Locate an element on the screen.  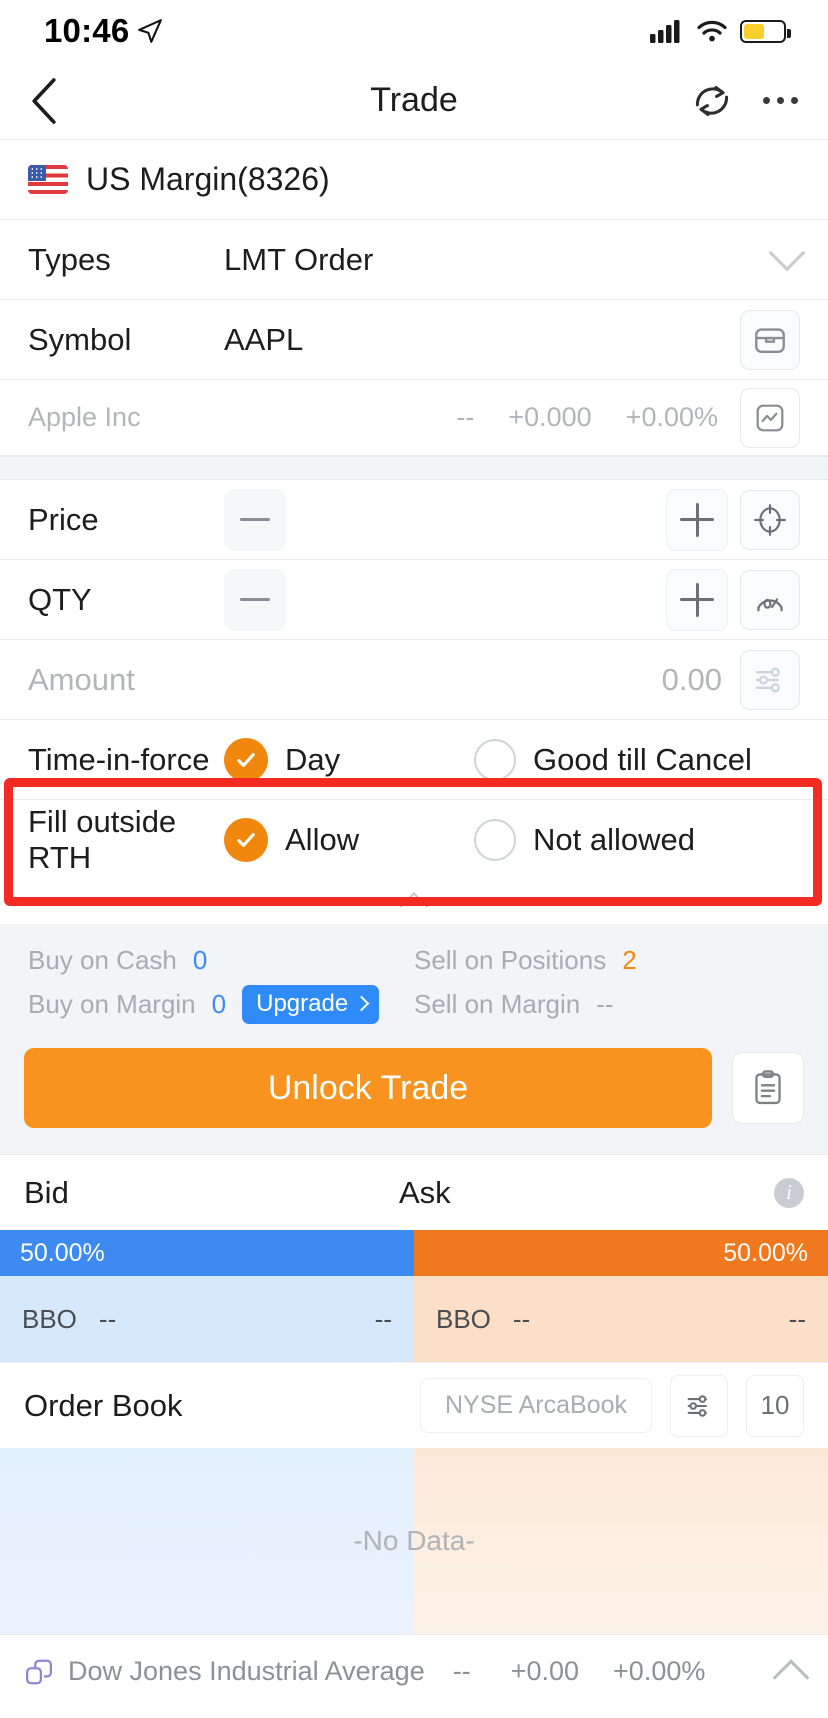
price-decrement-button is located at coordinates (255, 519).